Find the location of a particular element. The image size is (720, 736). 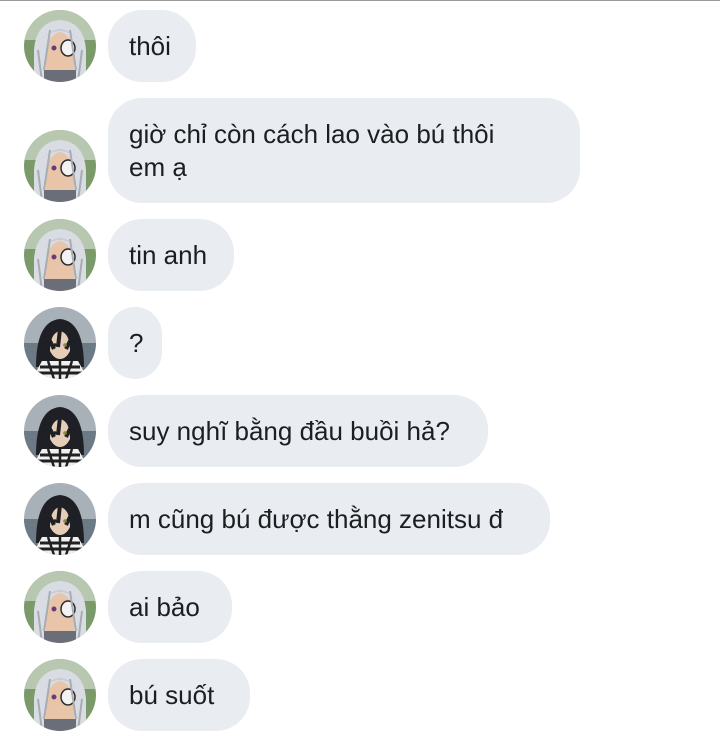

message-bubble: tin anh is located at coordinates (171, 255).